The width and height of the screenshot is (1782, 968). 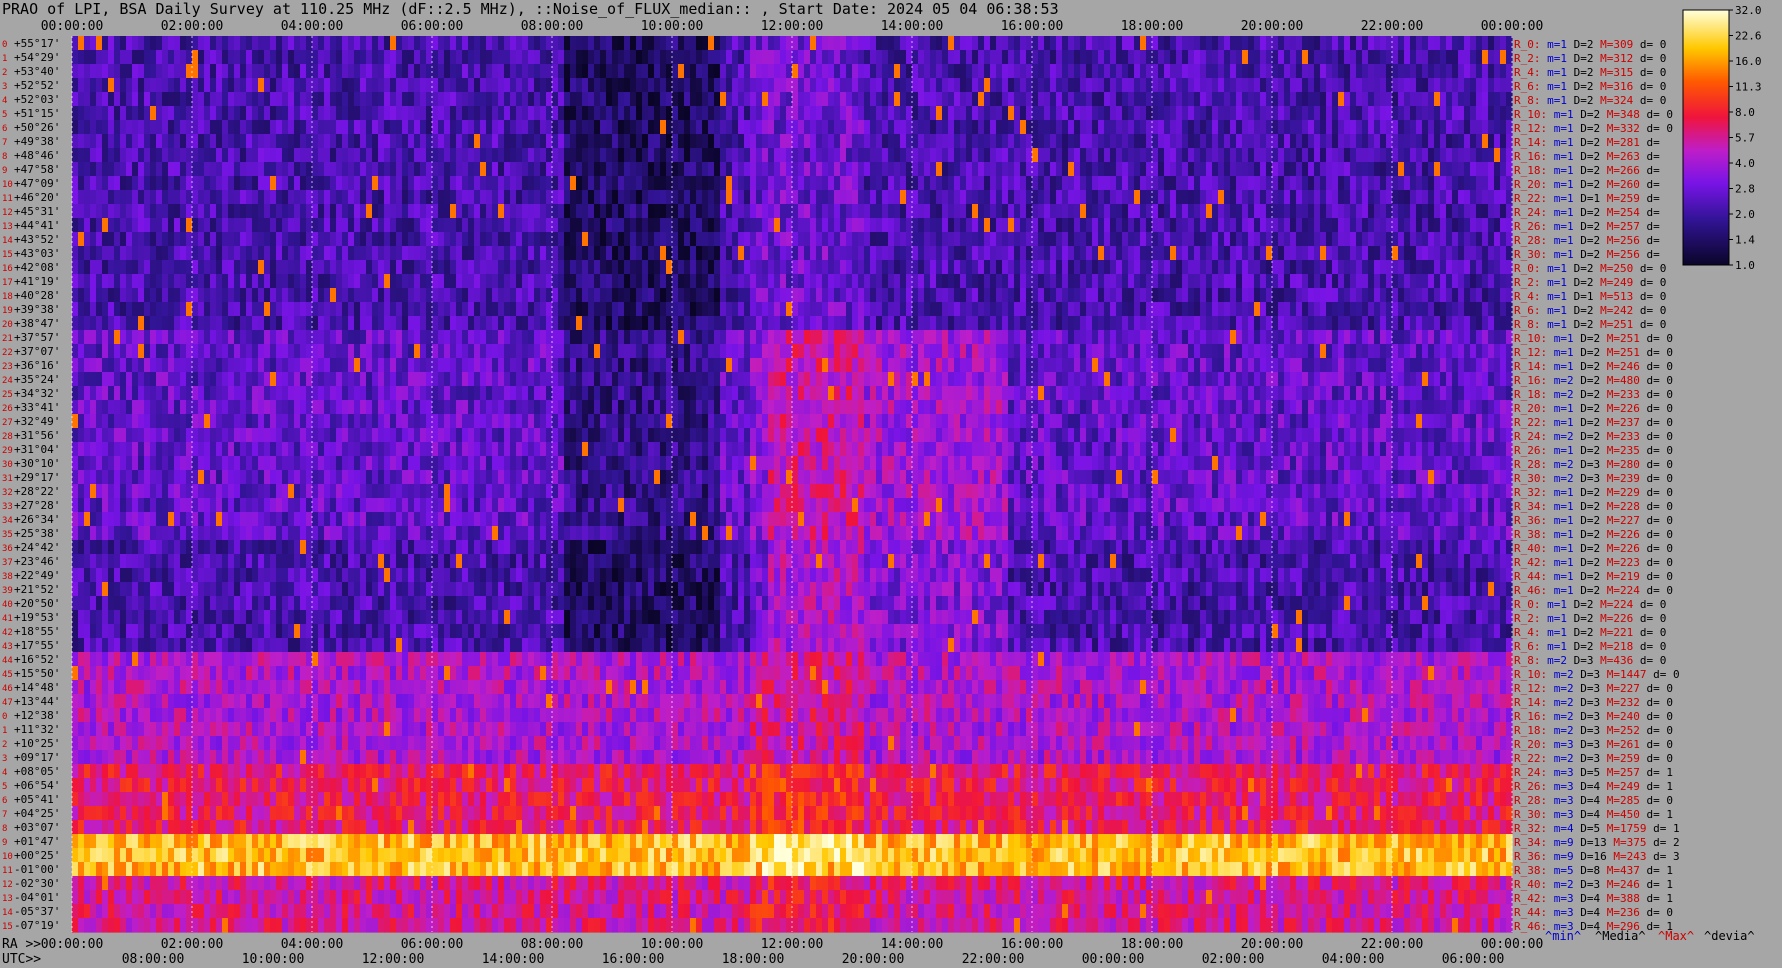 What do you see at coordinates (7, 381) in the screenshot?
I see `row-index-label: 24` at bounding box center [7, 381].